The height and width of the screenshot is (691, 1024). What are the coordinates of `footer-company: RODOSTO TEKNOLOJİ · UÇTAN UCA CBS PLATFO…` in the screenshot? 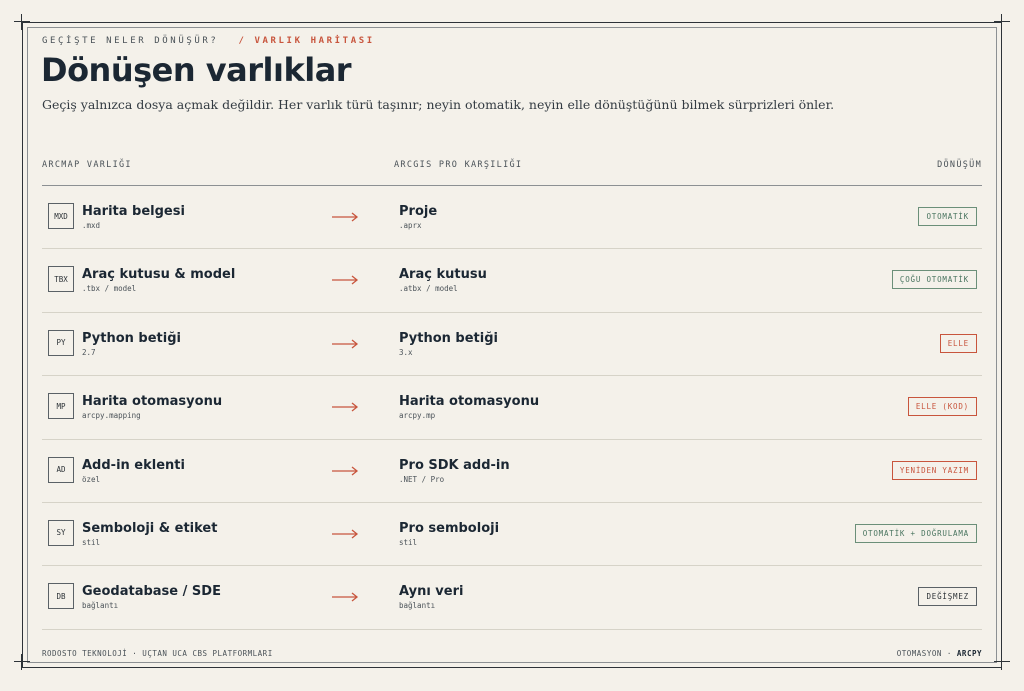 It's located at (157, 653).